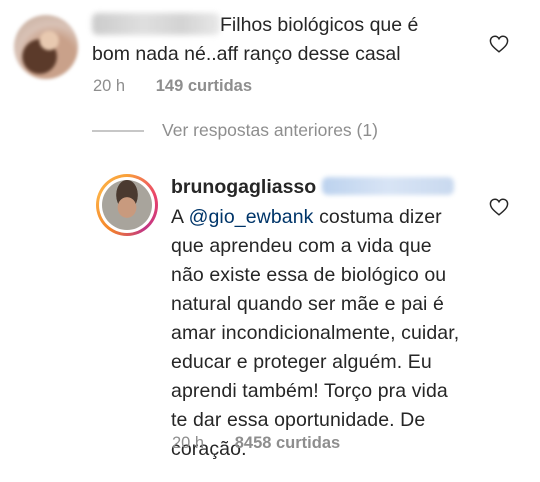  I want to click on view-previous-replies-link: Ver respostas anteriores (1), so click(270, 130).